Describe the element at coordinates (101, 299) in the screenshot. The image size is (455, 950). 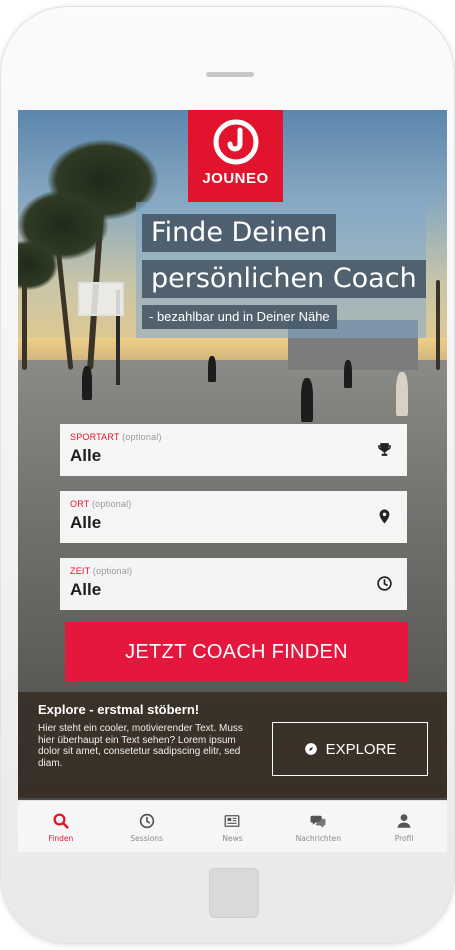
I see `basketball-hoop` at that location.